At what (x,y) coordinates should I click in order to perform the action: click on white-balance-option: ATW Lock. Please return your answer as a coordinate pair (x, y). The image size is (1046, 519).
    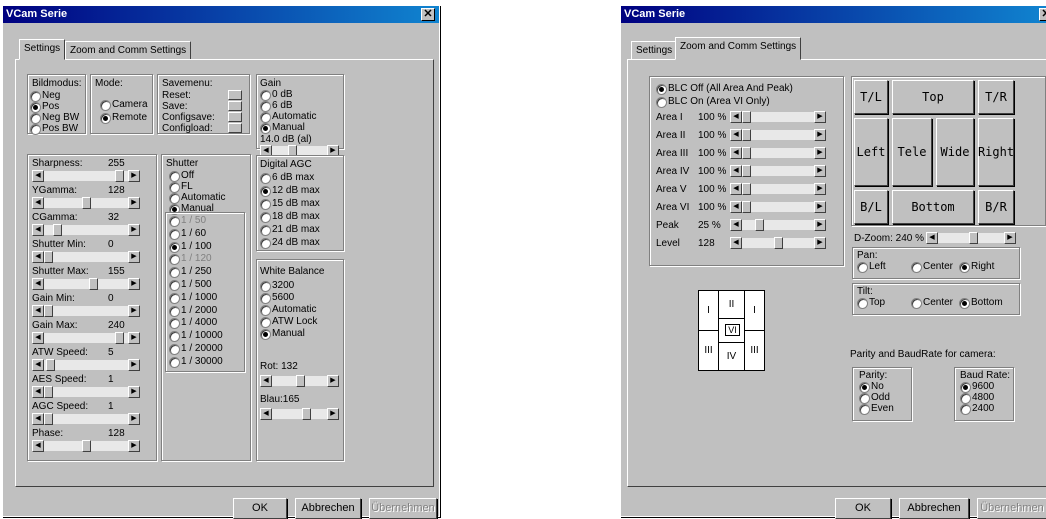
    Looking at the image, I should click on (288, 322).